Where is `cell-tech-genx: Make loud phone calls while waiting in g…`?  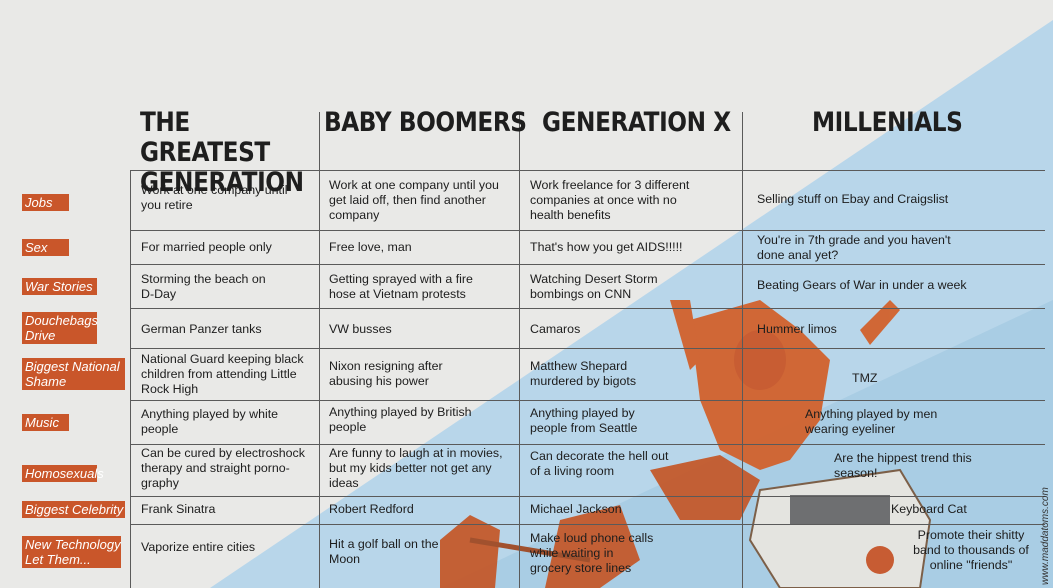
cell-tech-genx: Make loud phone calls while waiting in g… is located at coordinates (592, 553).